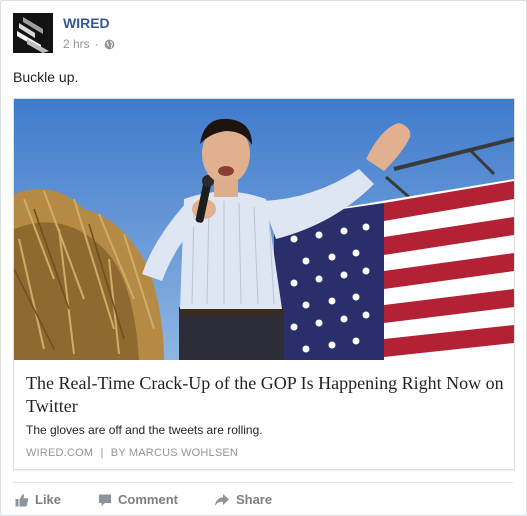 The width and height of the screenshot is (527, 516). What do you see at coordinates (48, 499) in the screenshot?
I see `like-label: Like` at bounding box center [48, 499].